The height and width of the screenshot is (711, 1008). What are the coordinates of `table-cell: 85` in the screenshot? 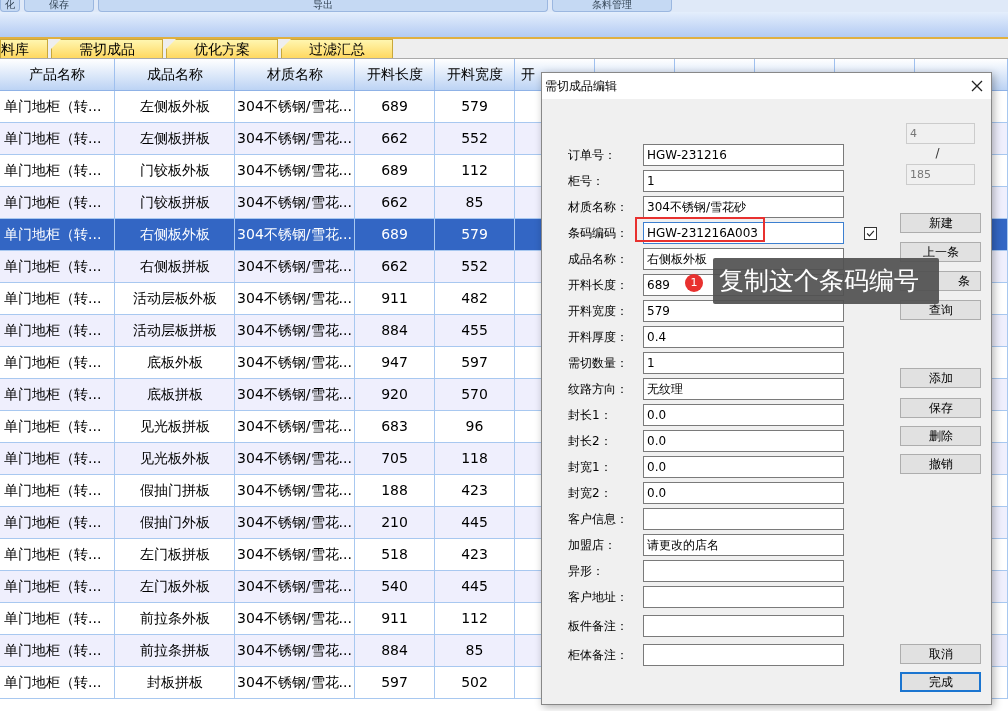 It's located at (475, 202).